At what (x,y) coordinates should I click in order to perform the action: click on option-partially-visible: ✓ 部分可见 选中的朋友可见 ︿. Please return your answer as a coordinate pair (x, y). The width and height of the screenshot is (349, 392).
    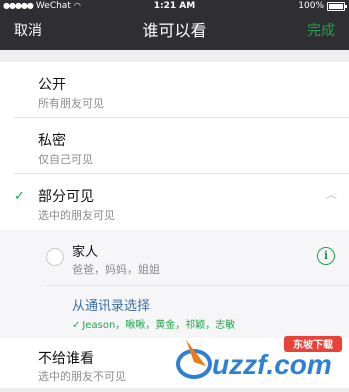
    Looking at the image, I should click on (174, 202).